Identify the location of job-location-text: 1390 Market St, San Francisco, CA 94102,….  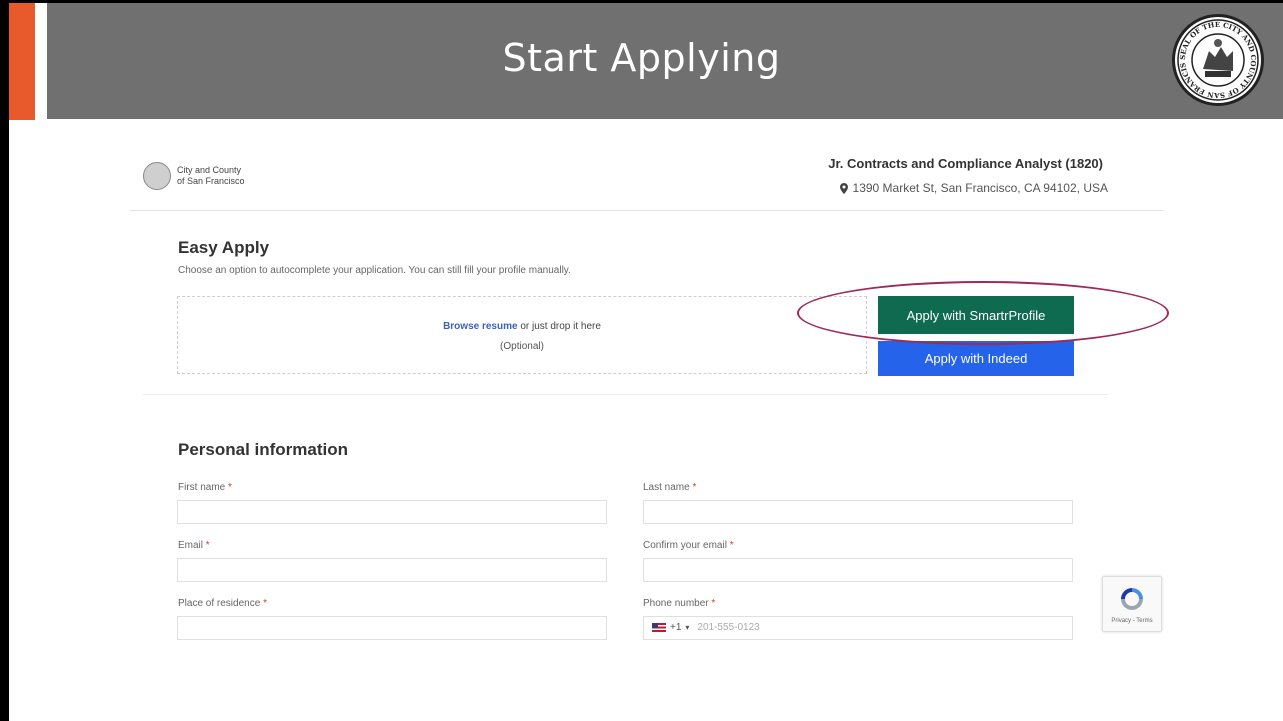
(980, 188).